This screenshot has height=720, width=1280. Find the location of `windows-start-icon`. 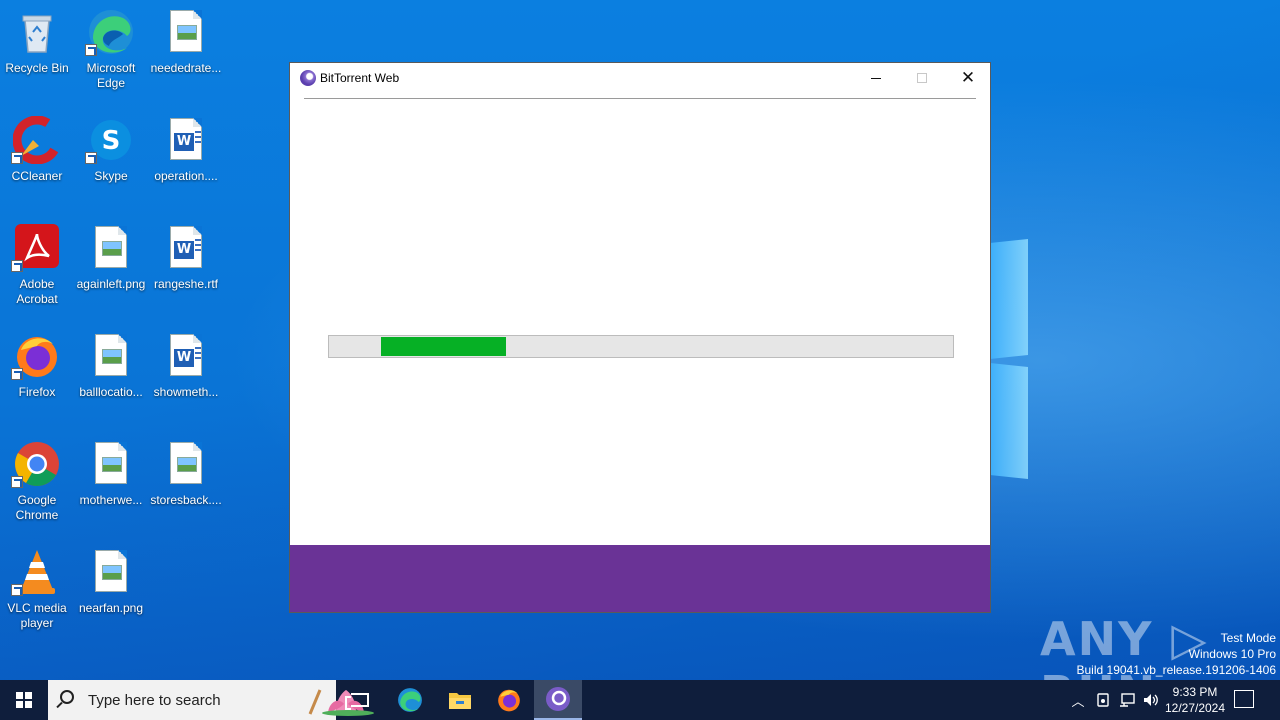

windows-start-icon is located at coordinates (24, 700).